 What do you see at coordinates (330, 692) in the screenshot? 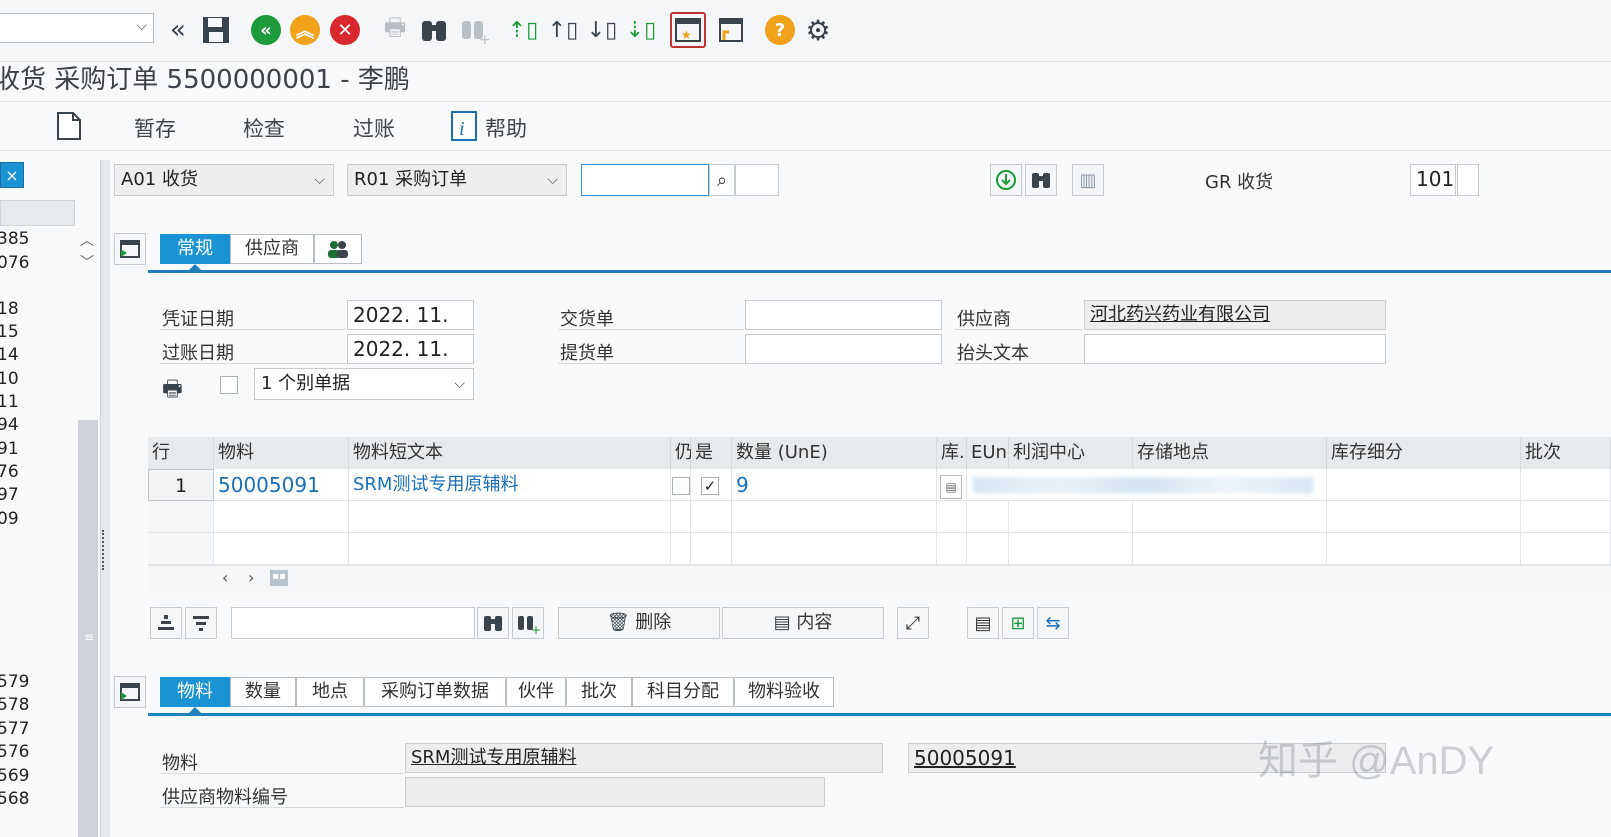
I see `tab-where: 地点` at bounding box center [330, 692].